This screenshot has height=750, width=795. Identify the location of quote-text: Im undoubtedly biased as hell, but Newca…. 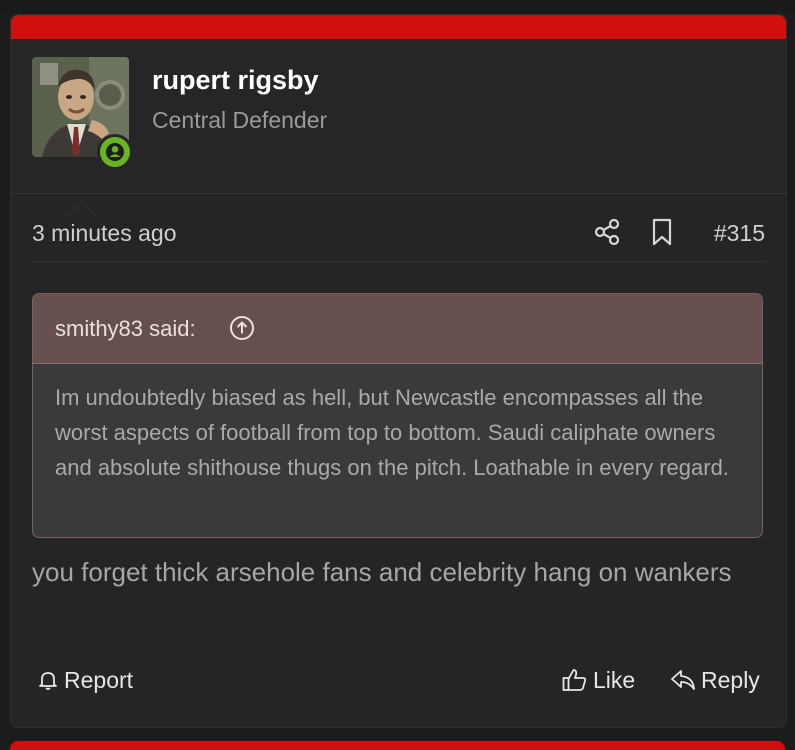
(392, 432).